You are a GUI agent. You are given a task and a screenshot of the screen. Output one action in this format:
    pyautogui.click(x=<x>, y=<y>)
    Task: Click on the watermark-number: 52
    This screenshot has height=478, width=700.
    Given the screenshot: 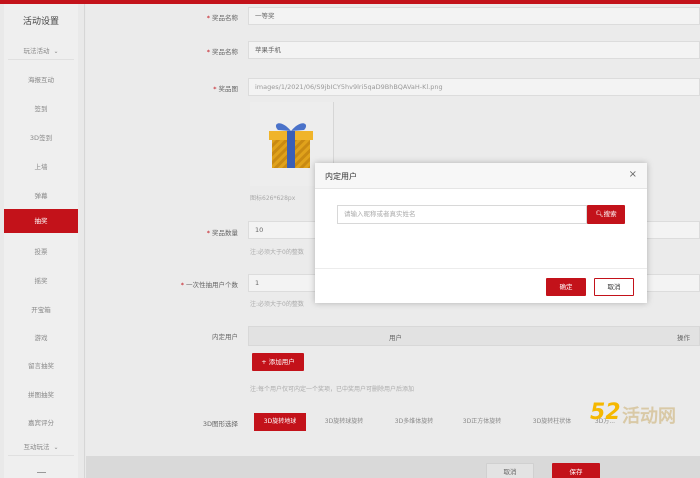 What is the action you would take?
    pyautogui.click(x=605, y=412)
    